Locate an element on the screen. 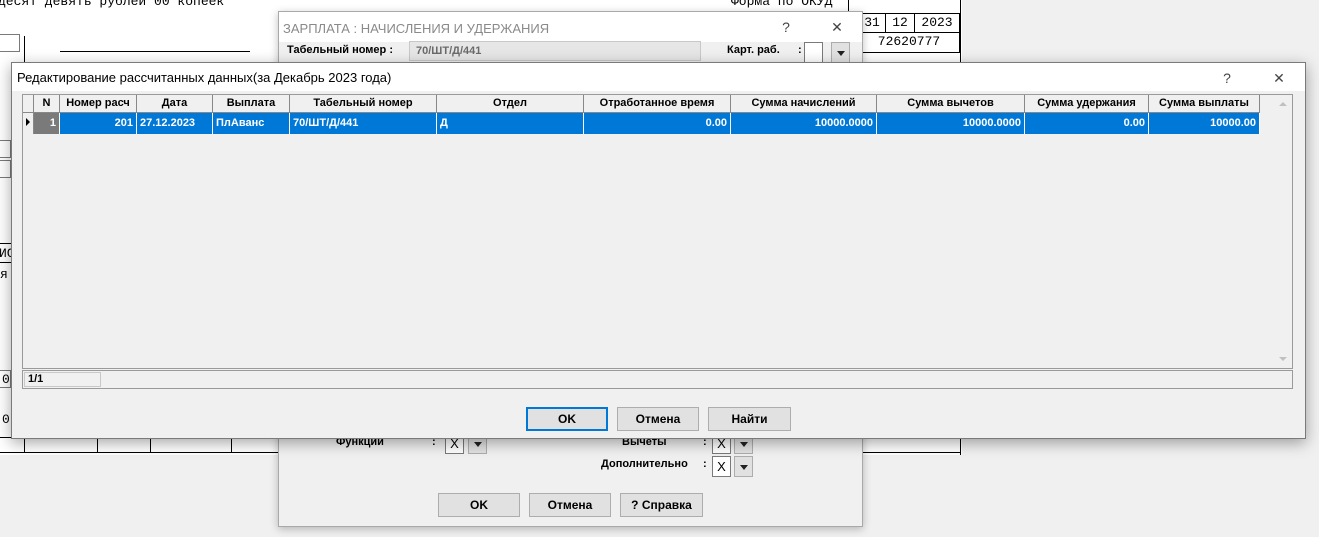  column-header: Дата is located at coordinates (174, 104).